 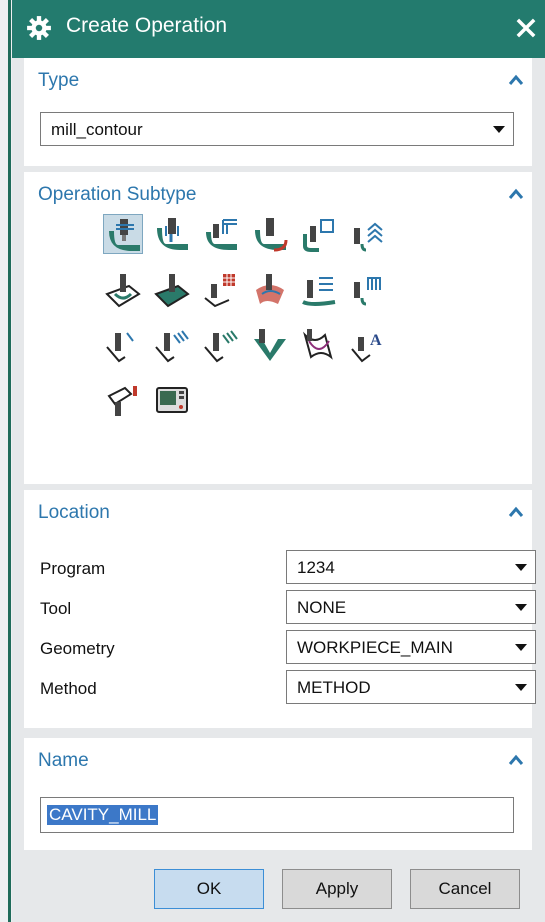 What do you see at coordinates (270, 290) in the screenshot?
I see `streamline-icon` at bounding box center [270, 290].